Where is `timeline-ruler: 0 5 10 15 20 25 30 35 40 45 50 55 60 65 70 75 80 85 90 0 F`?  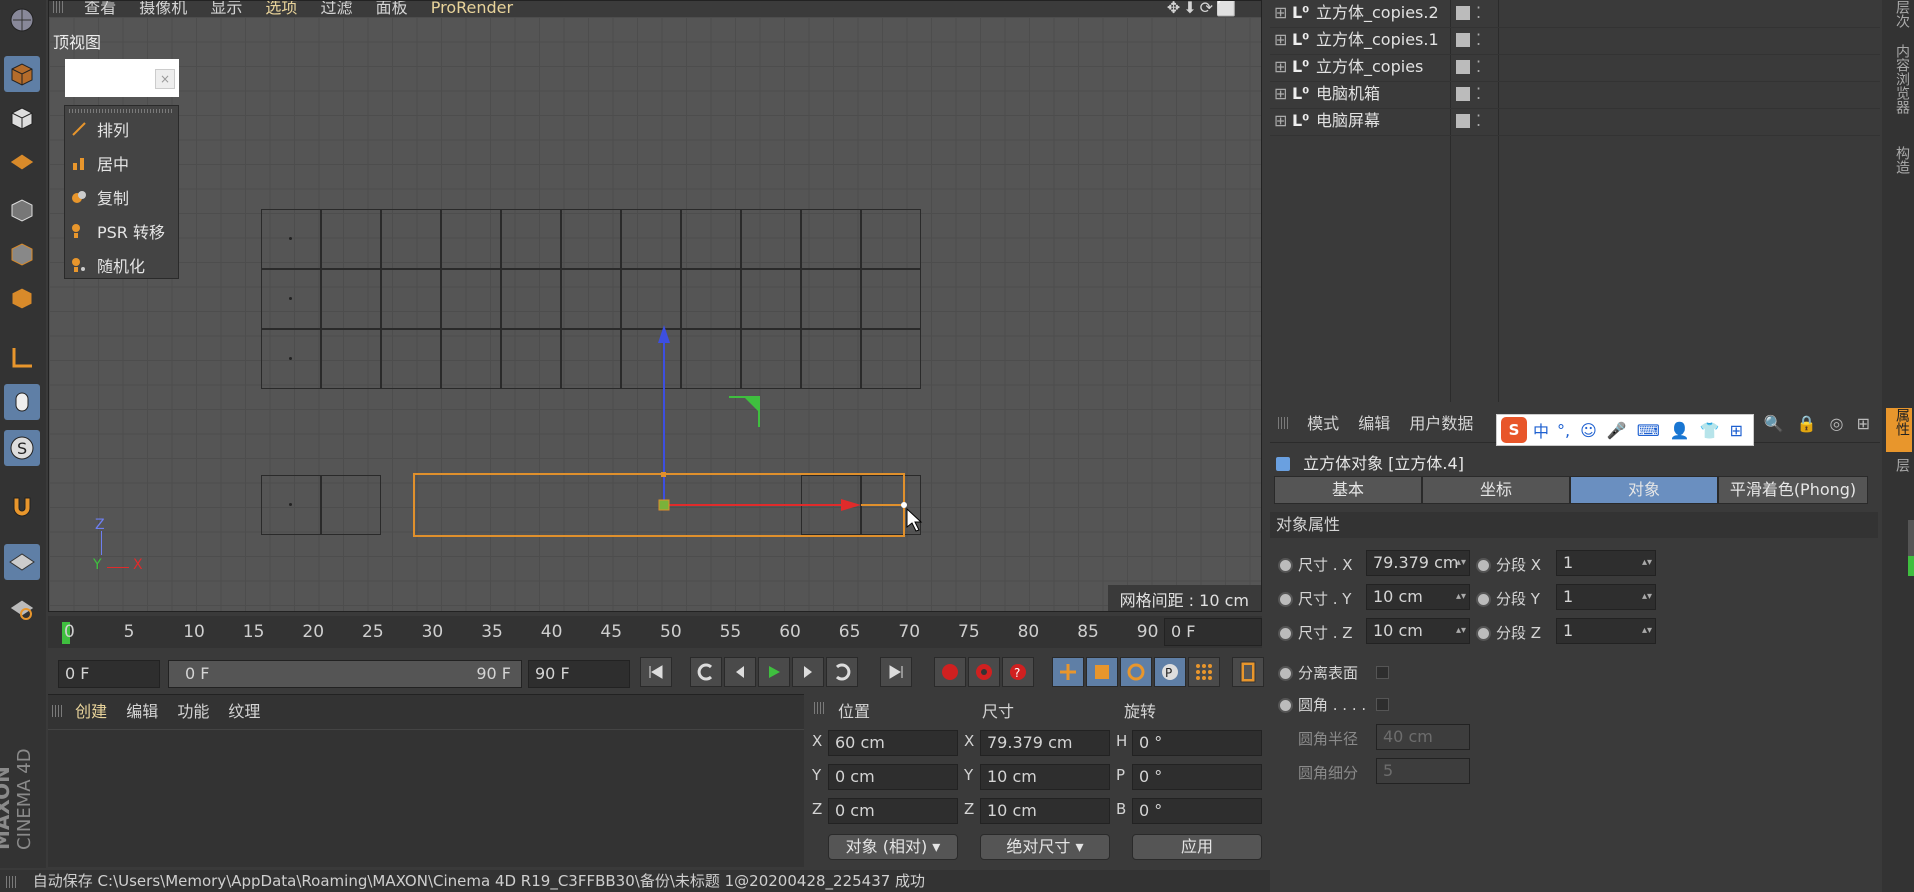 timeline-ruler: 0 5 10 15 20 25 30 35 40 45 50 55 60 65 70 75 80 85 90 0 F is located at coordinates (655, 632).